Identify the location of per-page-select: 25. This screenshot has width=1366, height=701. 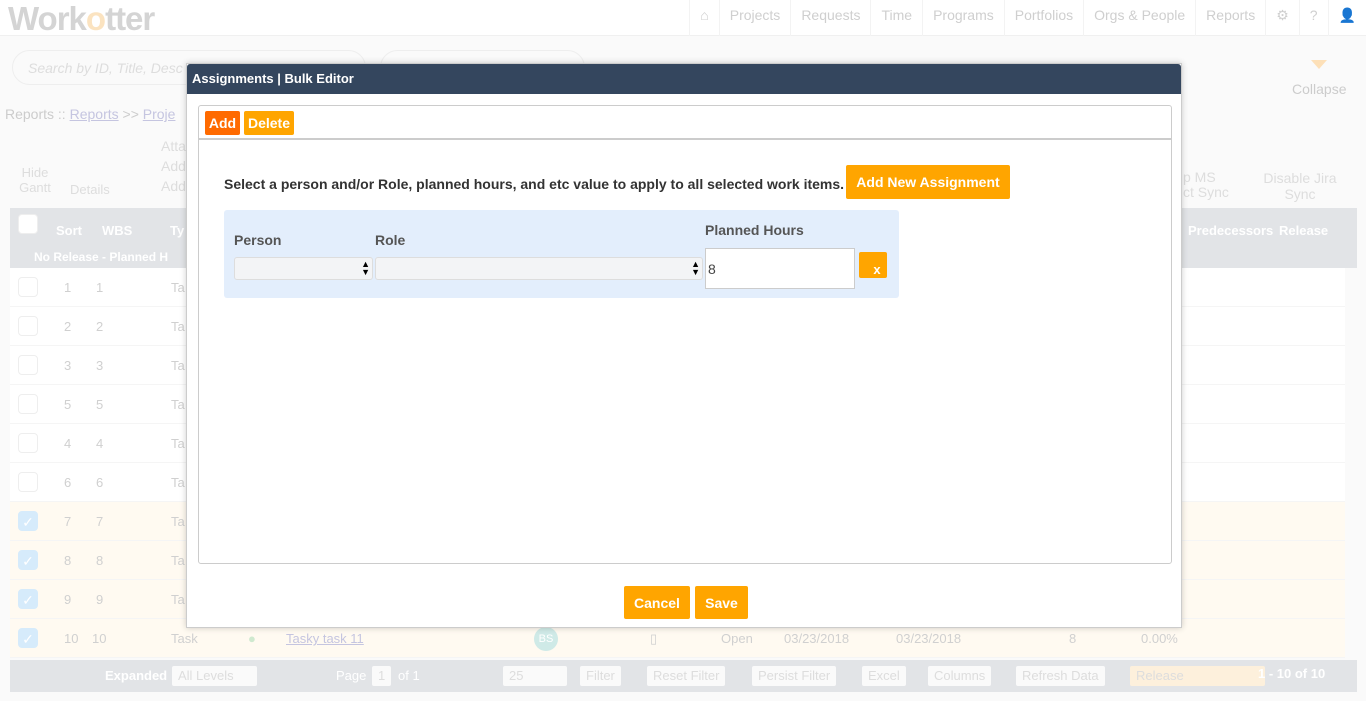
(535, 676).